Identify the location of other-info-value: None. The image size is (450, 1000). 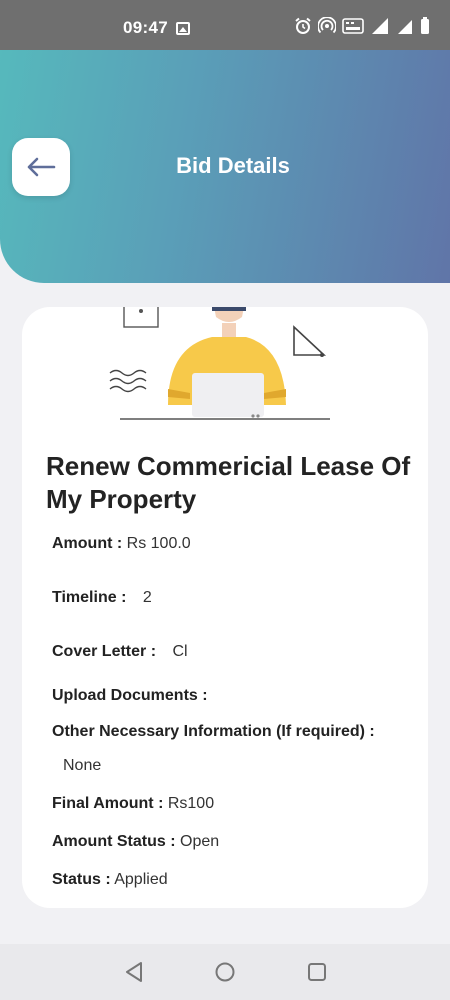
(82, 765).